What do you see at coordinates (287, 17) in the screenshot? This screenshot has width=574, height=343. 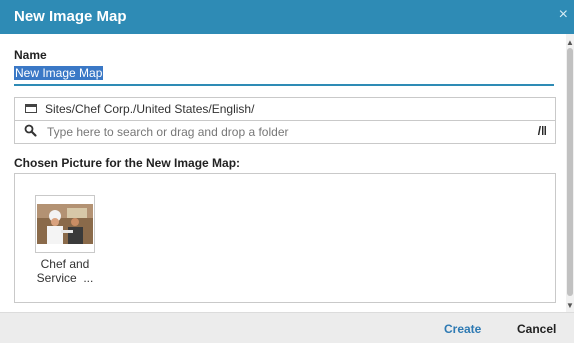 I see `dialog-title-bar: New Image Map ×` at bounding box center [287, 17].